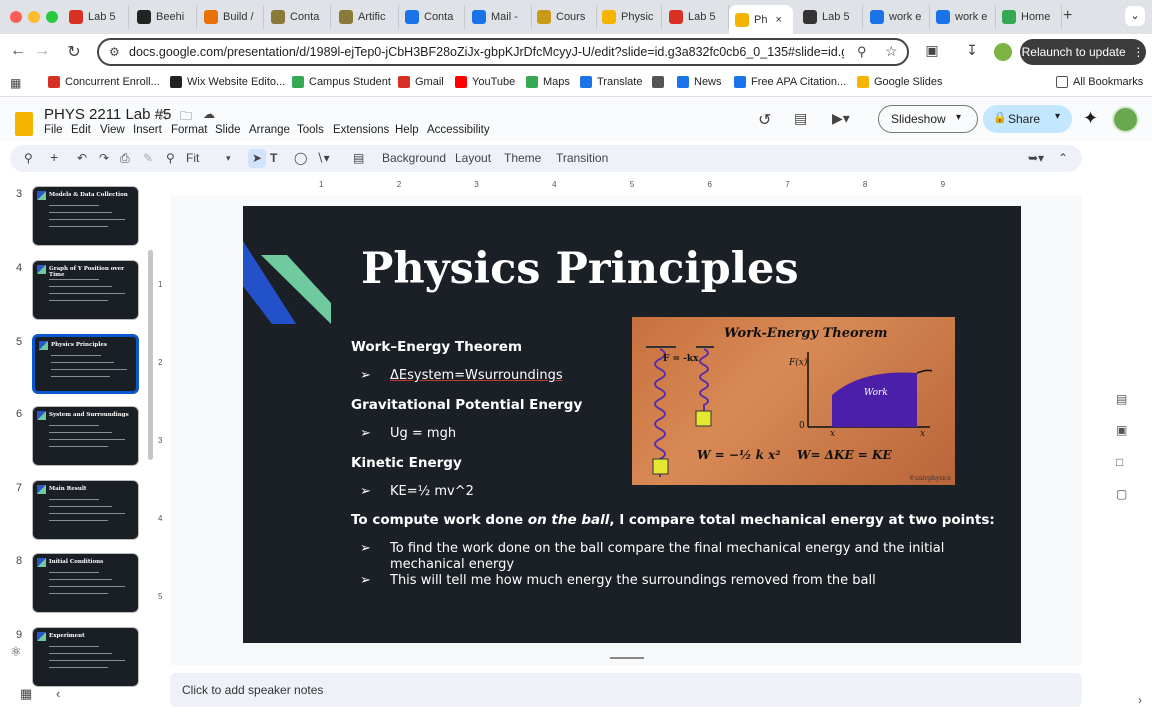 This screenshot has width=1152, height=720. I want to click on star-icon: ☆, so click(163, 115).